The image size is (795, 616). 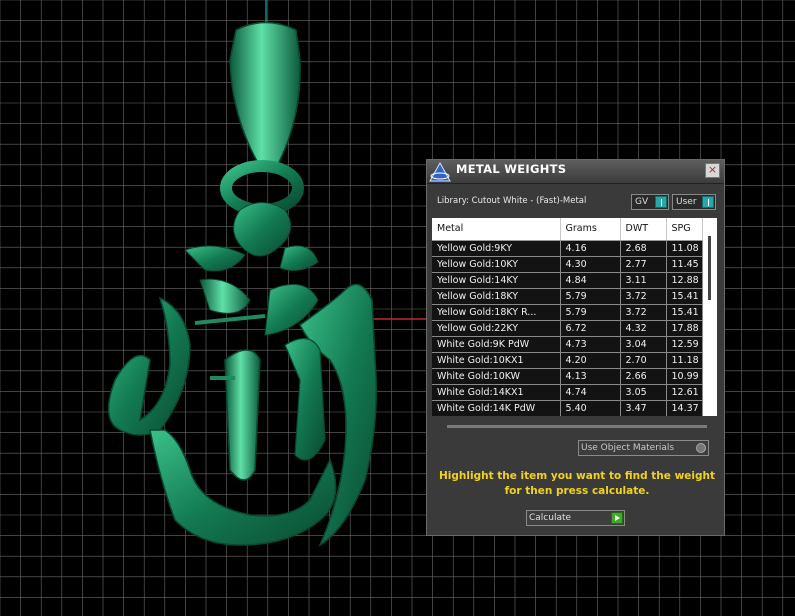 I want to click on cell-spg: 11.08, so click(x=684, y=248).